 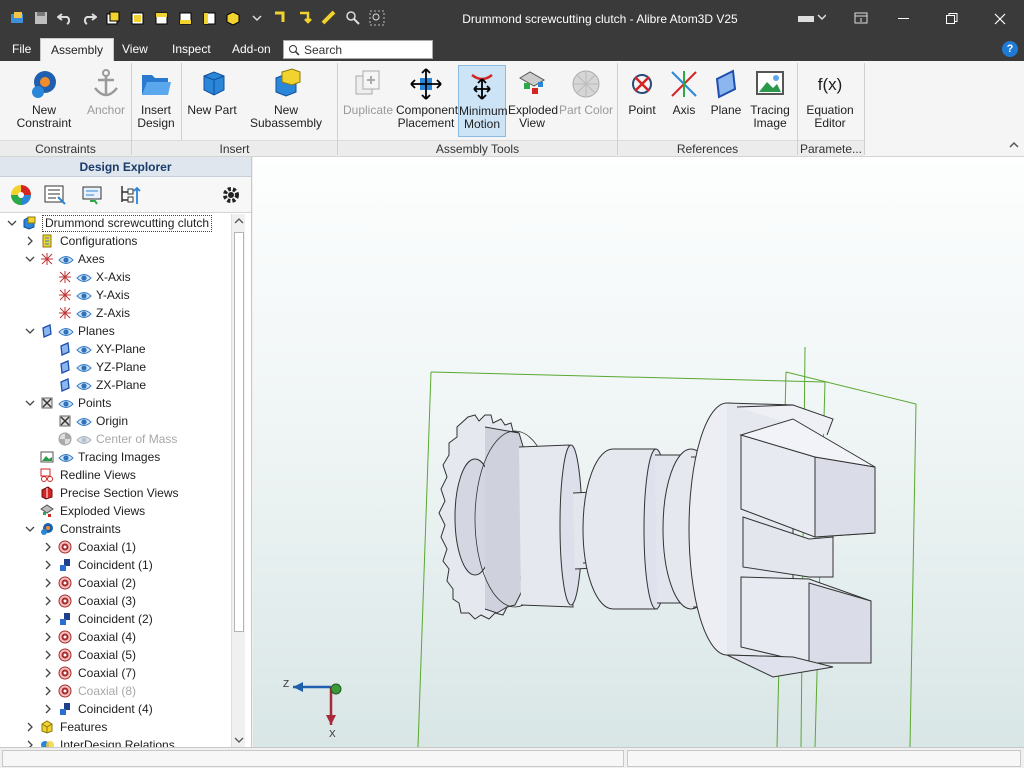 I want to click on view-left-icon, so click(x=209, y=18).